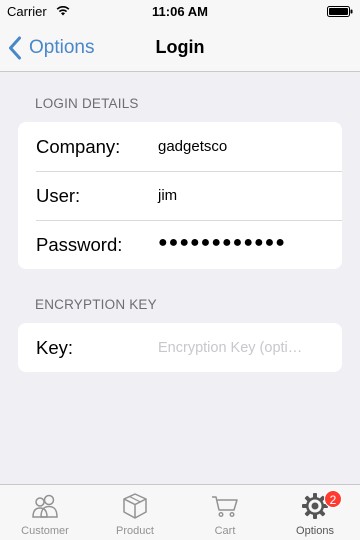 This screenshot has height=540, width=360. What do you see at coordinates (135, 531) in the screenshot?
I see `tab-product-label: Product` at bounding box center [135, 531].